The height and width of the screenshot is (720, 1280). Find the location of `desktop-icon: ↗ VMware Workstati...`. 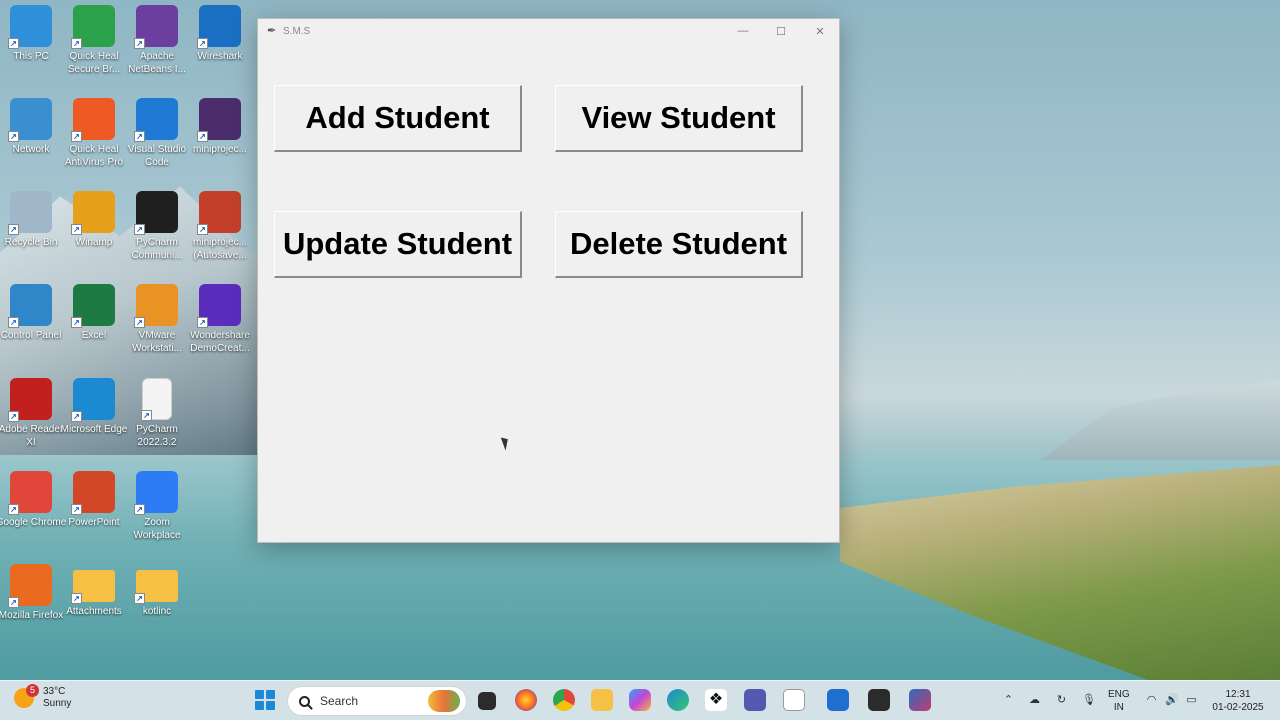

desktop-icon: ↗ VMware Workstati... is located at coordinates (157, 328).